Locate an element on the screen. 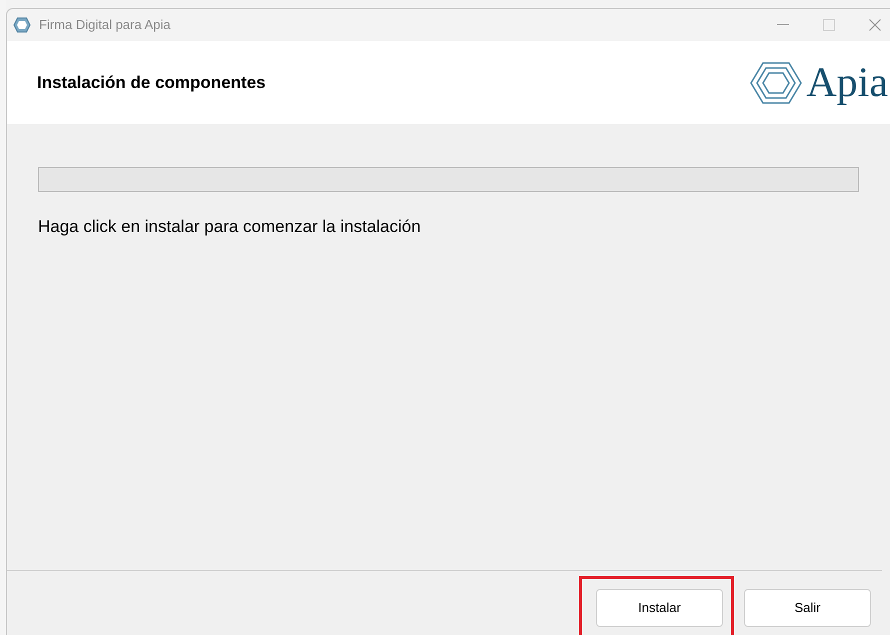 The width and height of the screenshot is (890, 635). maximize-icon is located at coordinates (829, 25).